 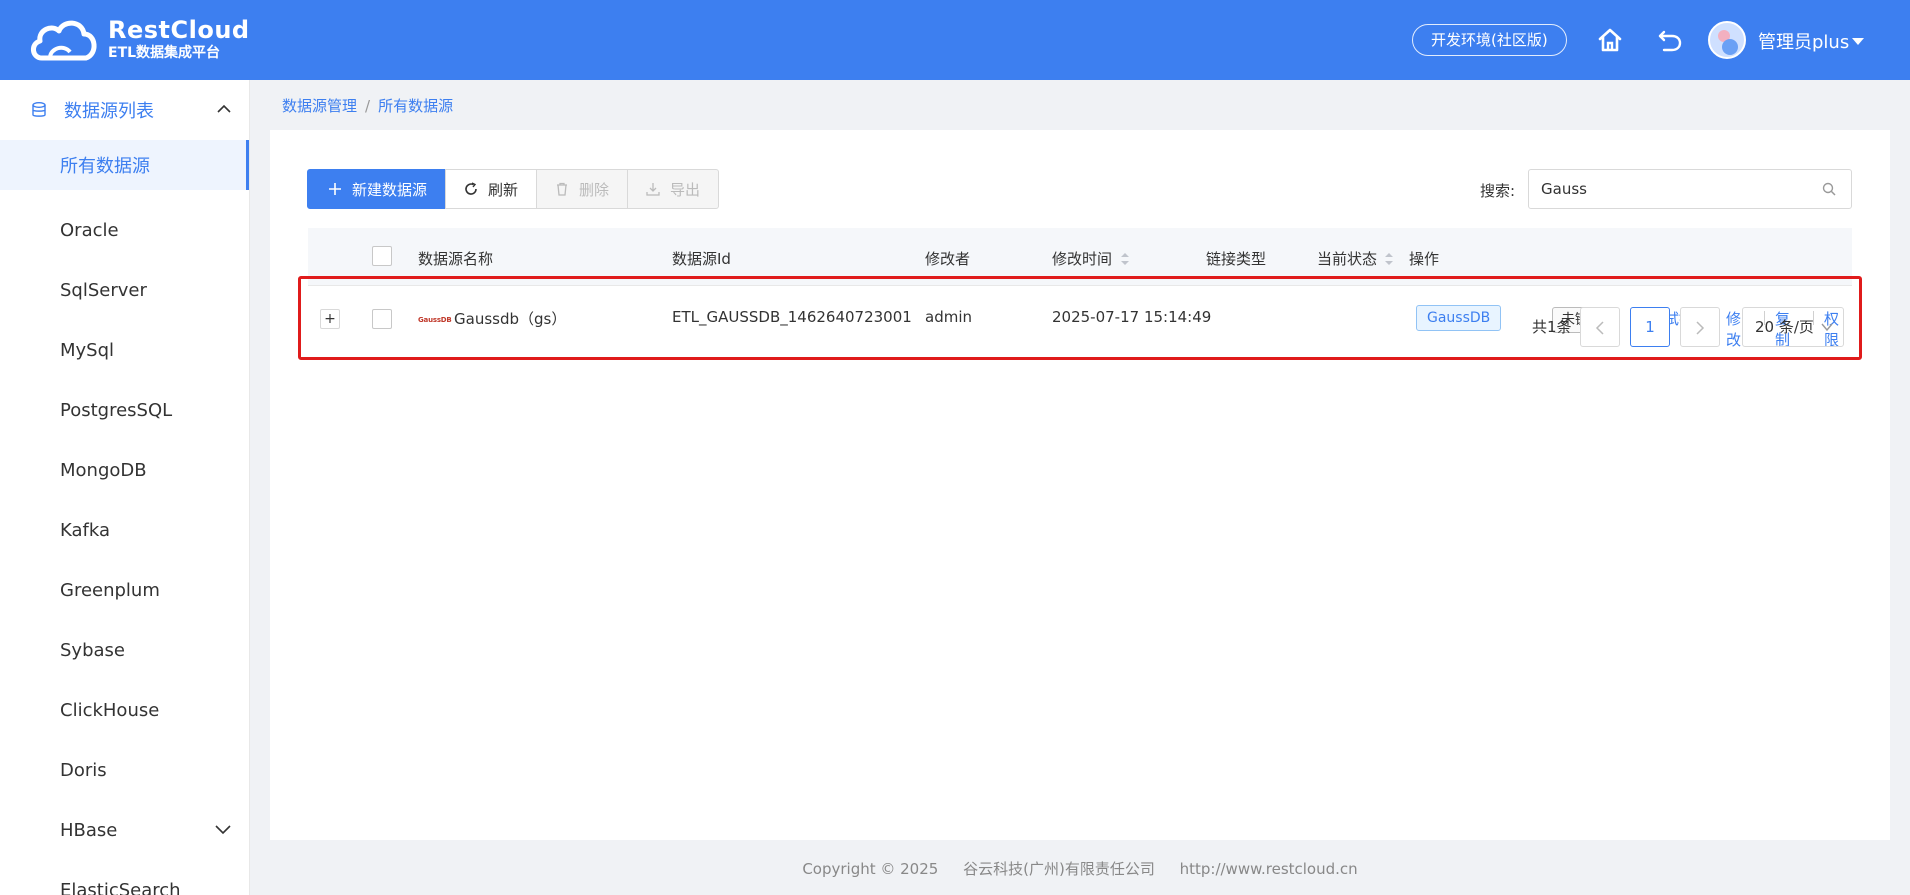 I want to click on sidebar-group-label: 数据源列表, so click(x=109, y=111).